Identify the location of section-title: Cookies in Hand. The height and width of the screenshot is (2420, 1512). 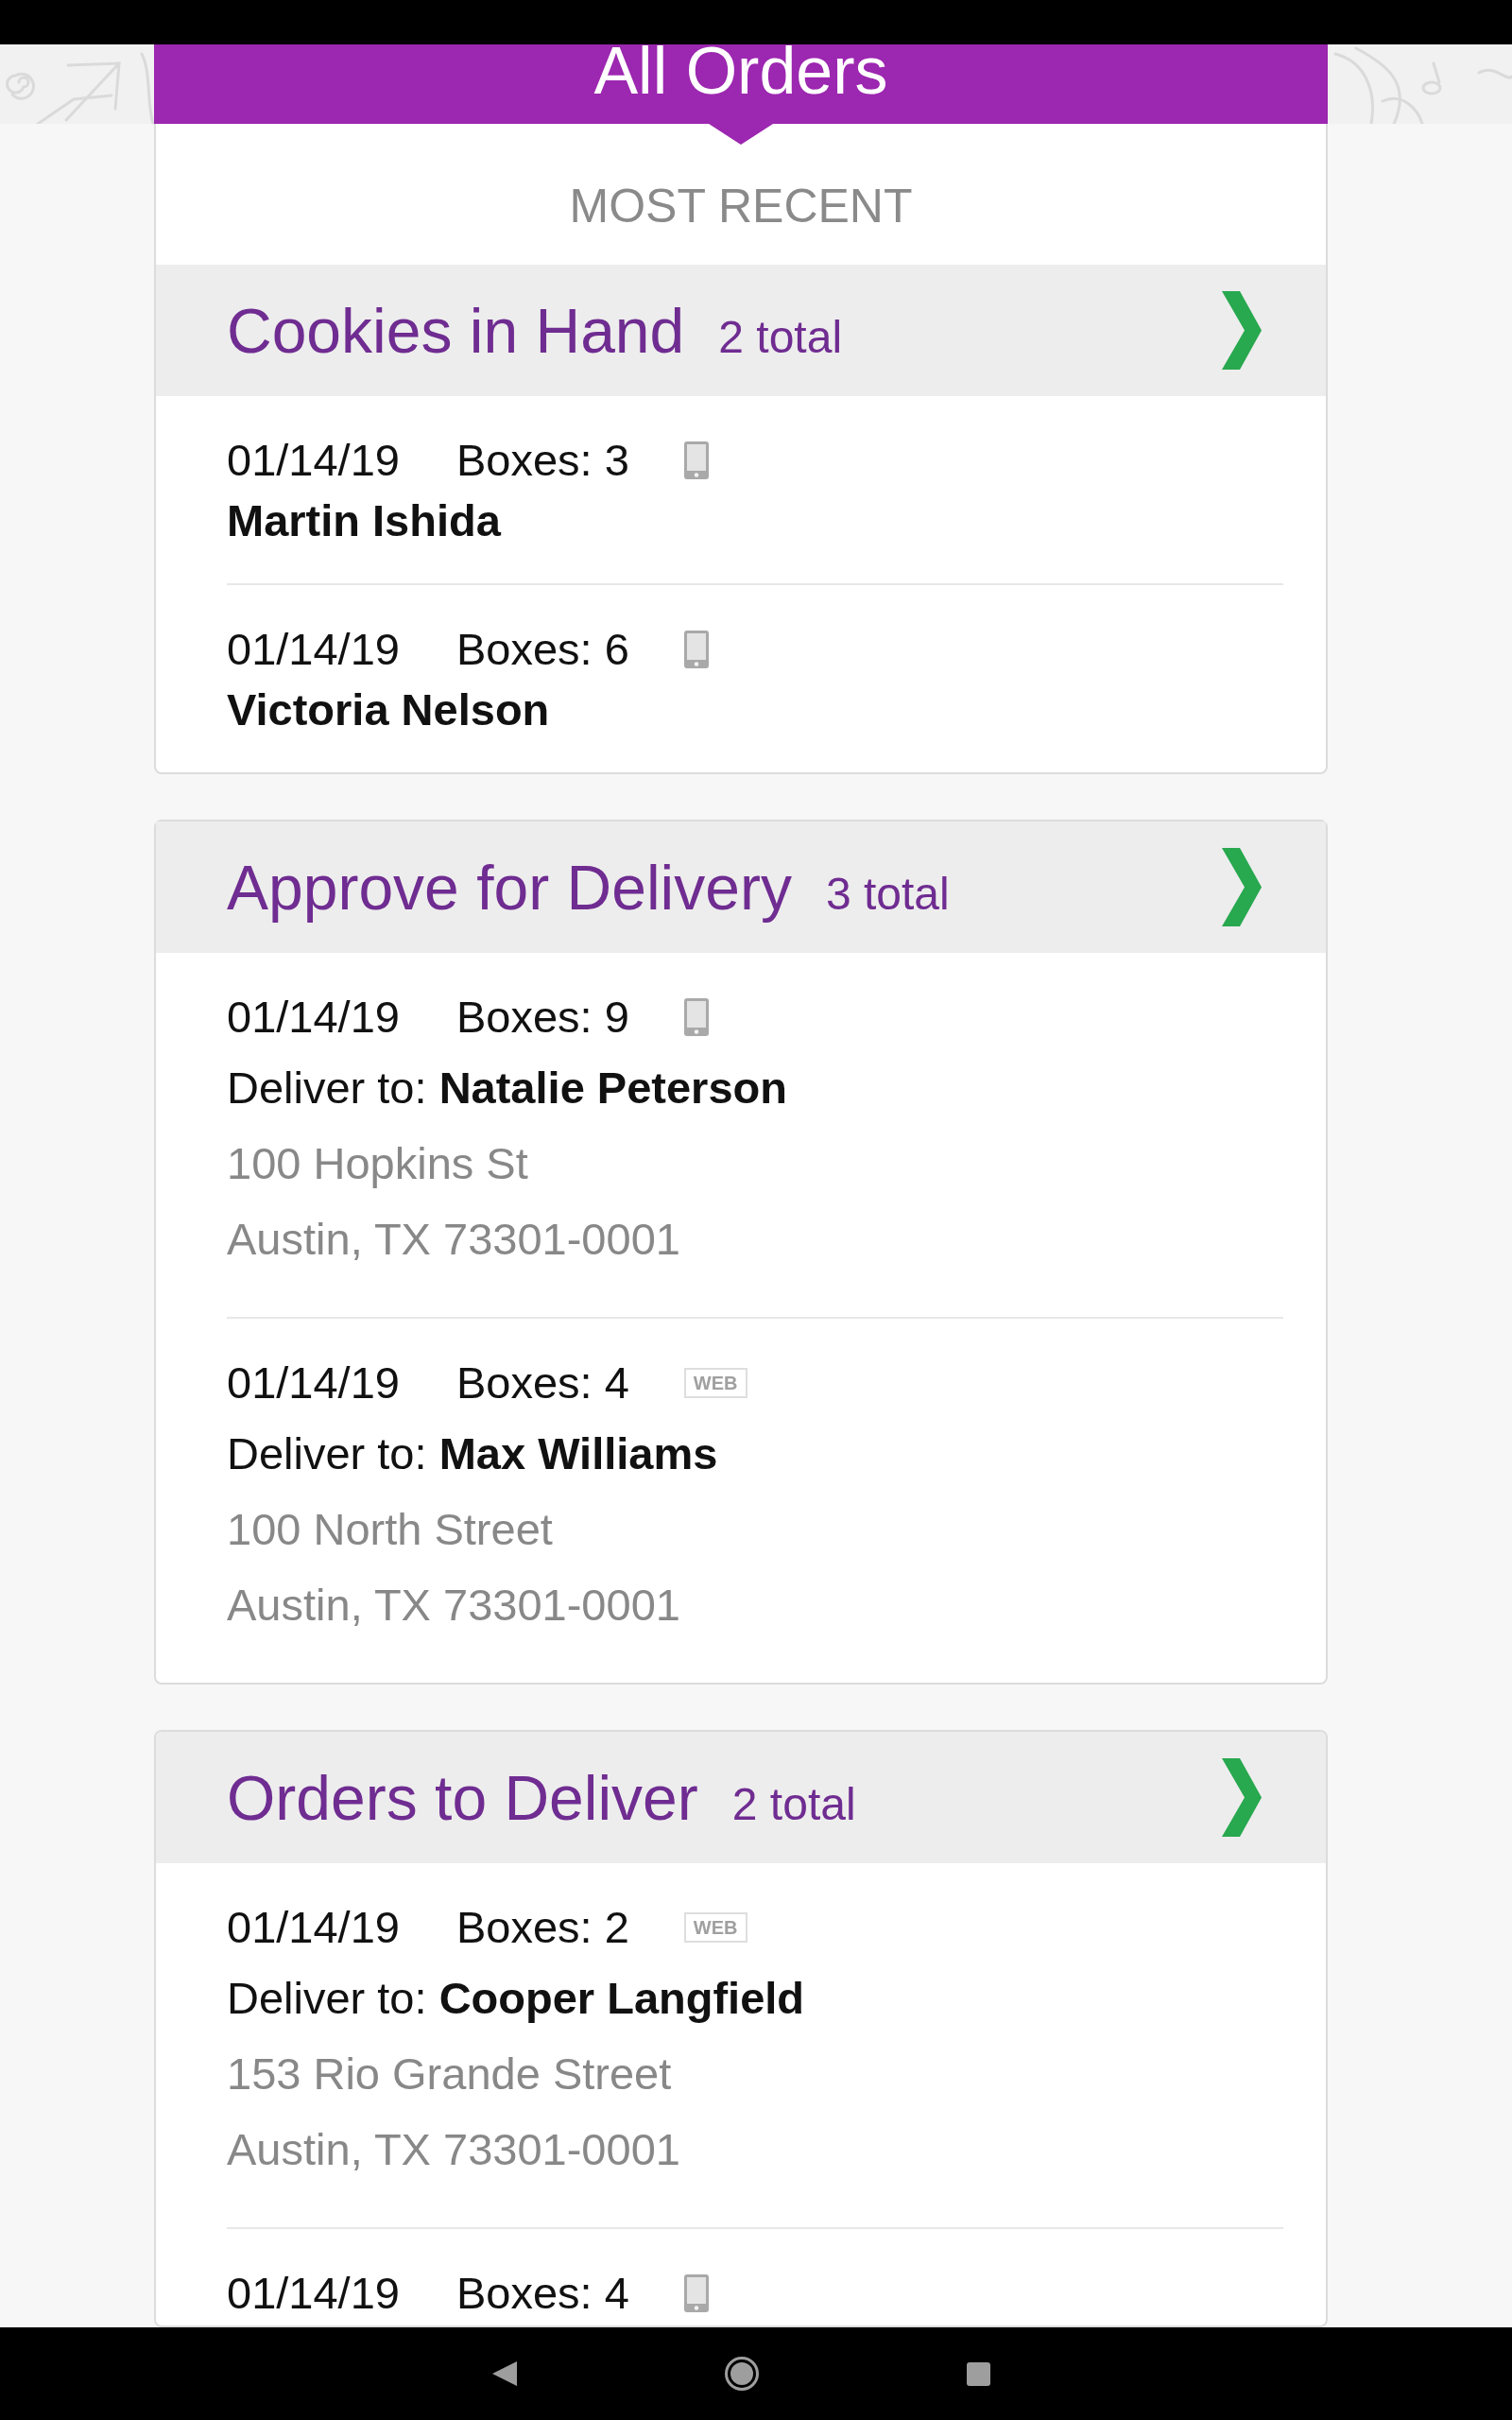
(456, 331).